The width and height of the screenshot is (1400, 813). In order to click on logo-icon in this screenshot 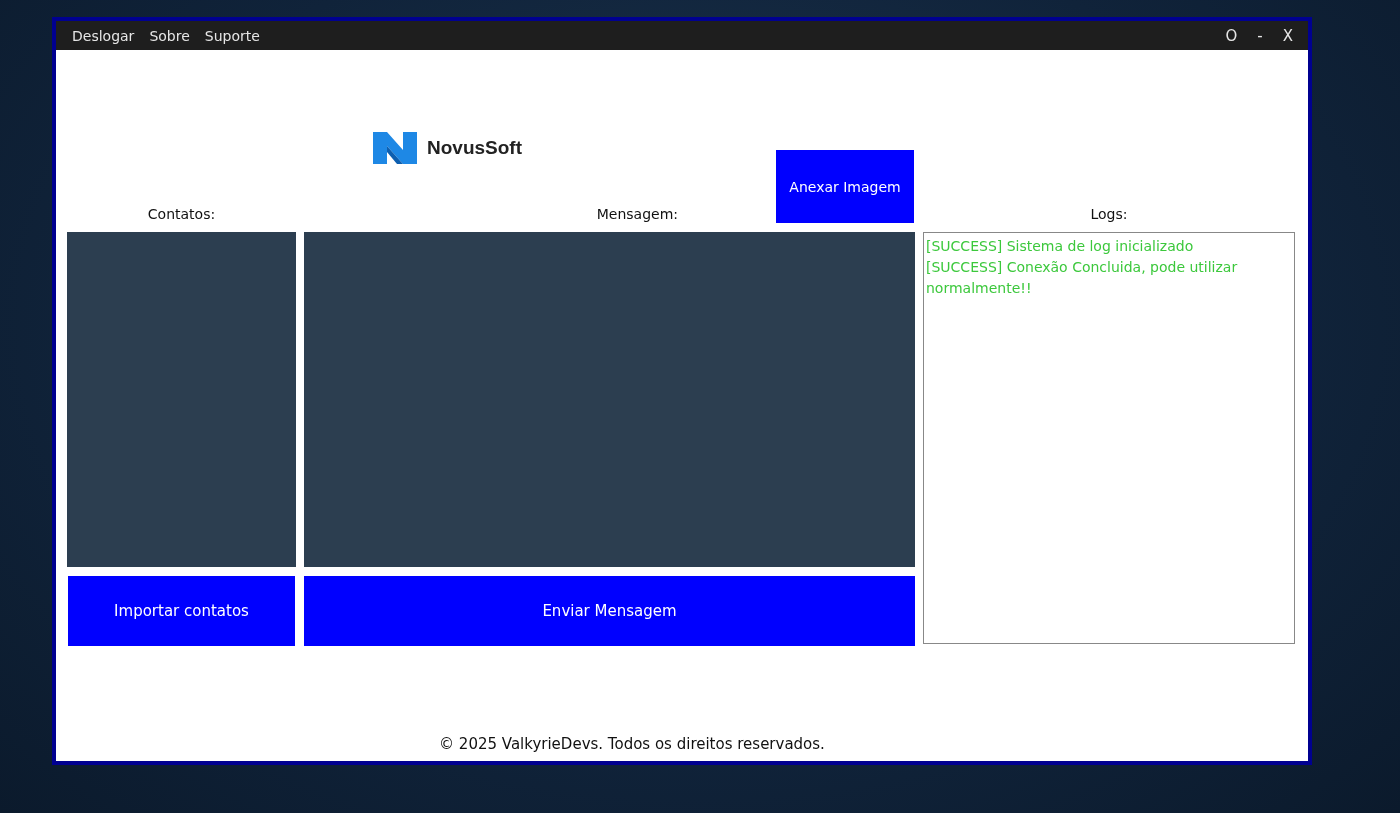, I will do `click(395, 148)`.